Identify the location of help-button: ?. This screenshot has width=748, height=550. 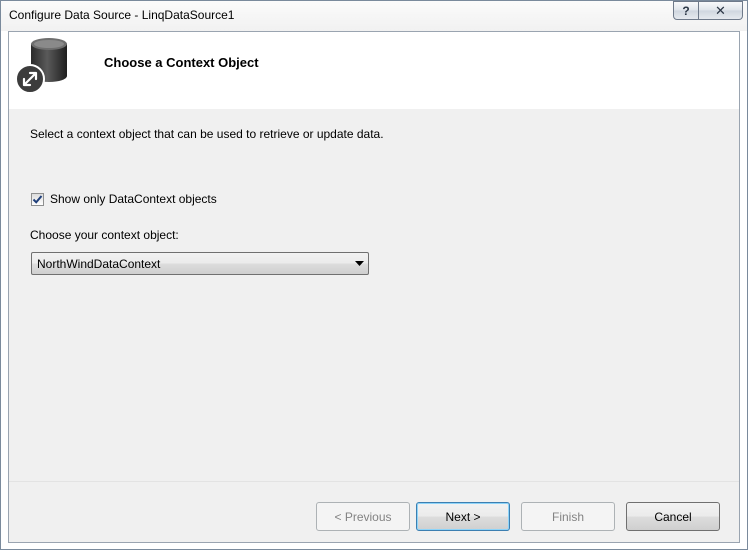
(686, 10).